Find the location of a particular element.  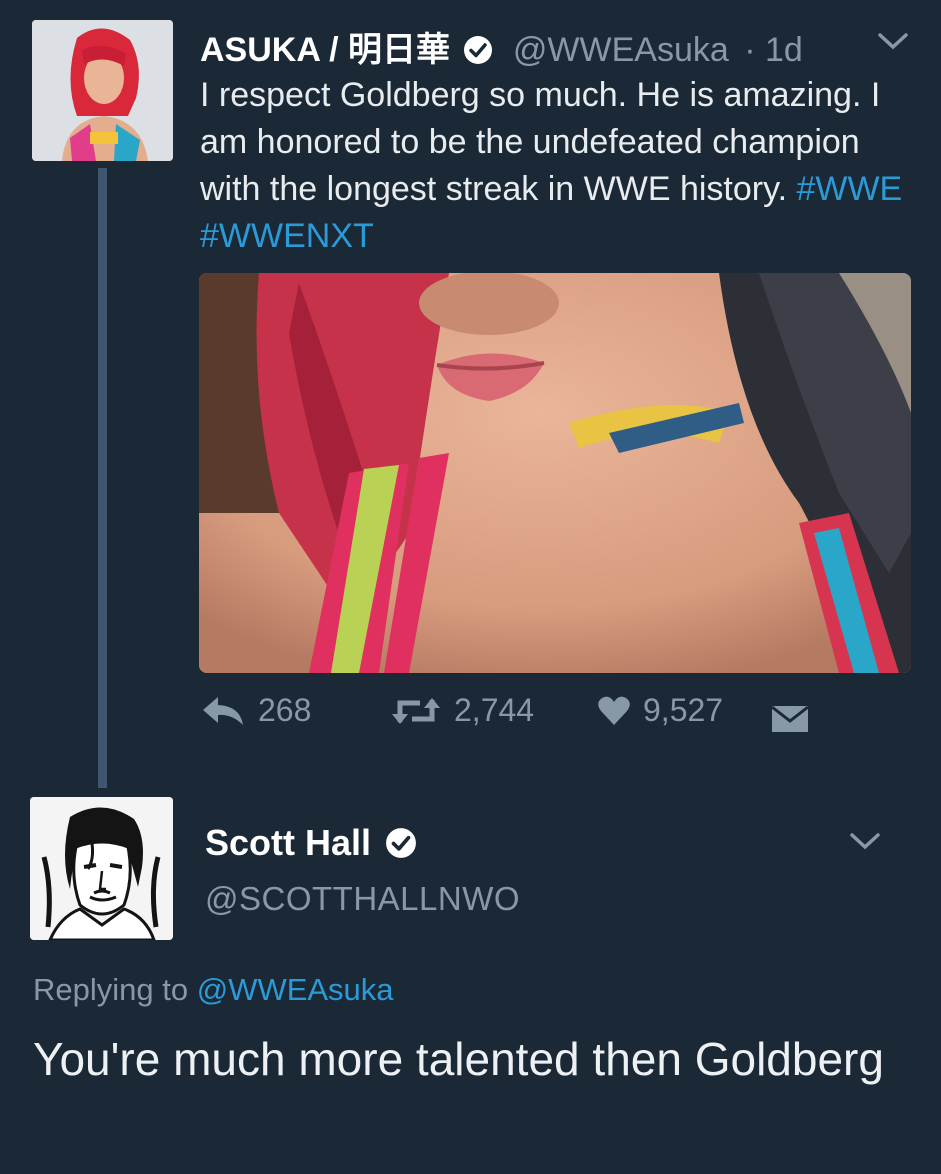

replying-to-label: Replying to is located at coordinates (111, 989).